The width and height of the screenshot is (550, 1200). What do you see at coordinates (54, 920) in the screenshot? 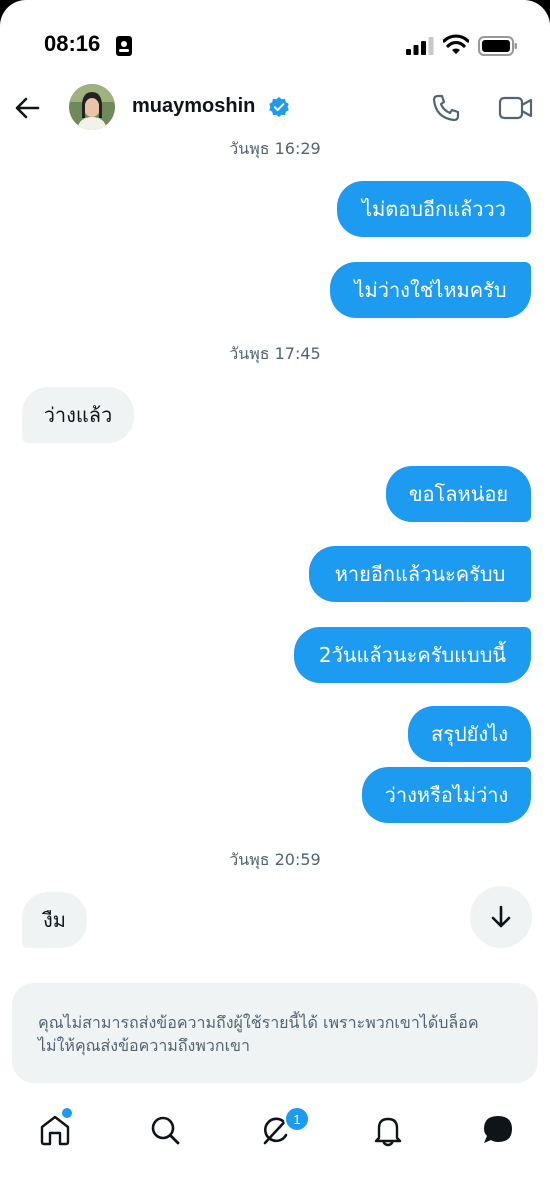
I see `message-incoming: งืม` at bounding box center [54, 920].